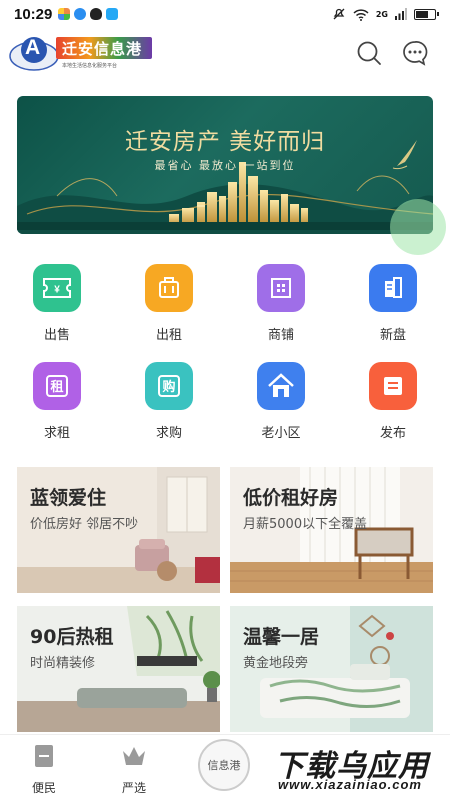  I want to click on card-subtitle: 时尚精装修, so click(63, 663).